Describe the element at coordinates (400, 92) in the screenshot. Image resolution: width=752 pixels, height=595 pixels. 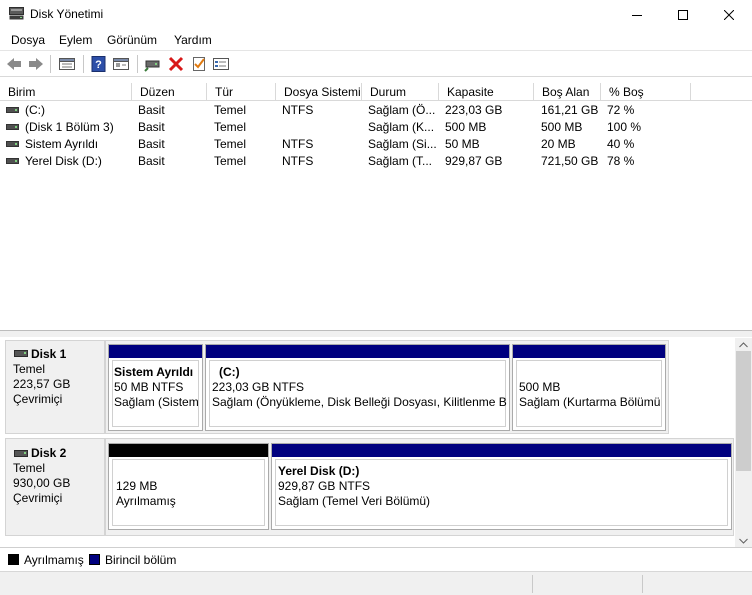
I see `column-header-status: Durum` at that location.